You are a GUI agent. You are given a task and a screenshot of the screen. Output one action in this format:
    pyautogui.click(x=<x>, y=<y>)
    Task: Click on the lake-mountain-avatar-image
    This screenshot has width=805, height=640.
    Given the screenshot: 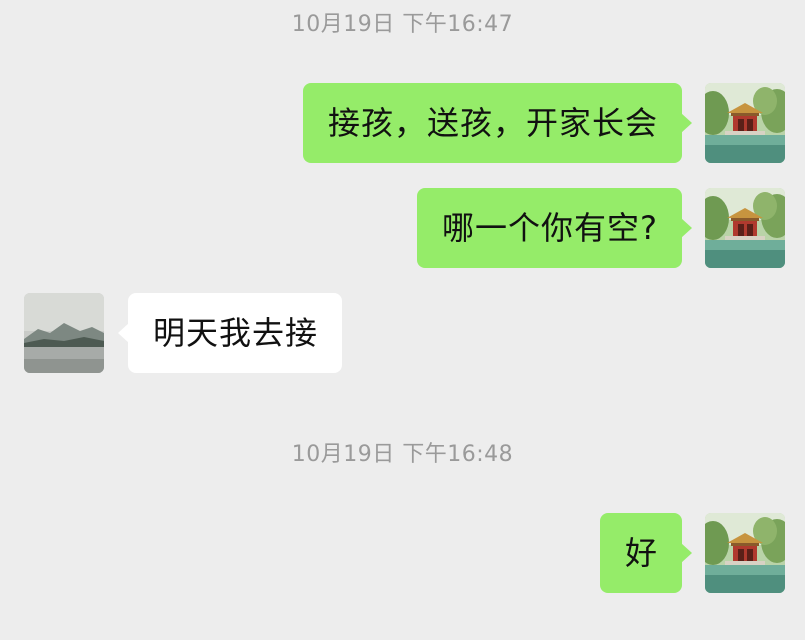 What is the action you would take?
    pyautogui.click(x=64, y=333)
    